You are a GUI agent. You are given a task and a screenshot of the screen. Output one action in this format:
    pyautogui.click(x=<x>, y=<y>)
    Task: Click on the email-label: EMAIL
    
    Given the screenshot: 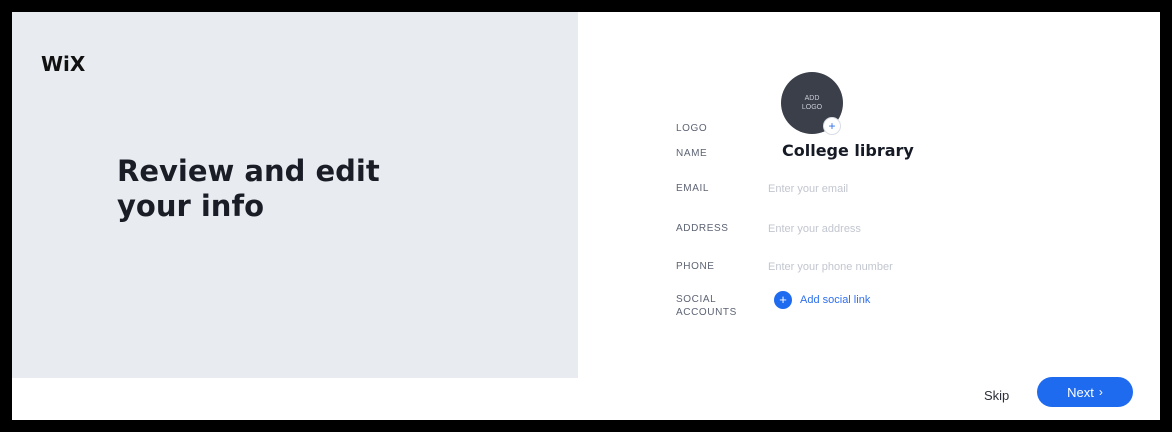 What is the action you would take?
    pyautogui.click(x=693, y=188)
    